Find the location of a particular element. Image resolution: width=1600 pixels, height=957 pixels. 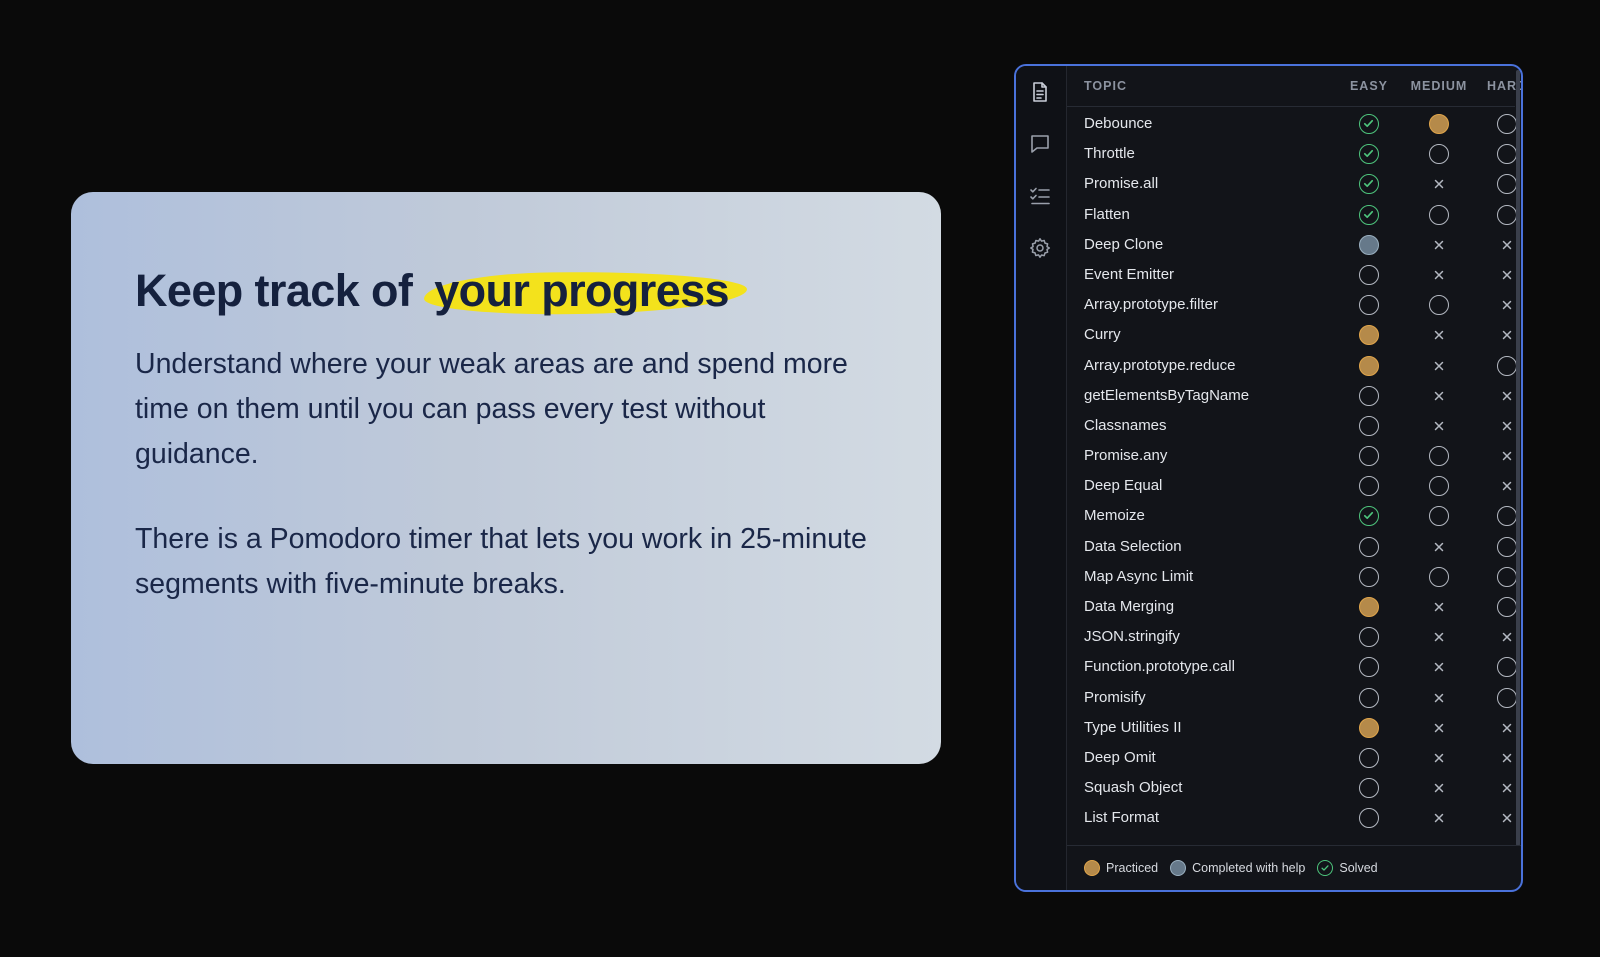

topic-name: Array.prototype.filter is located at coordinates (1151, 304).